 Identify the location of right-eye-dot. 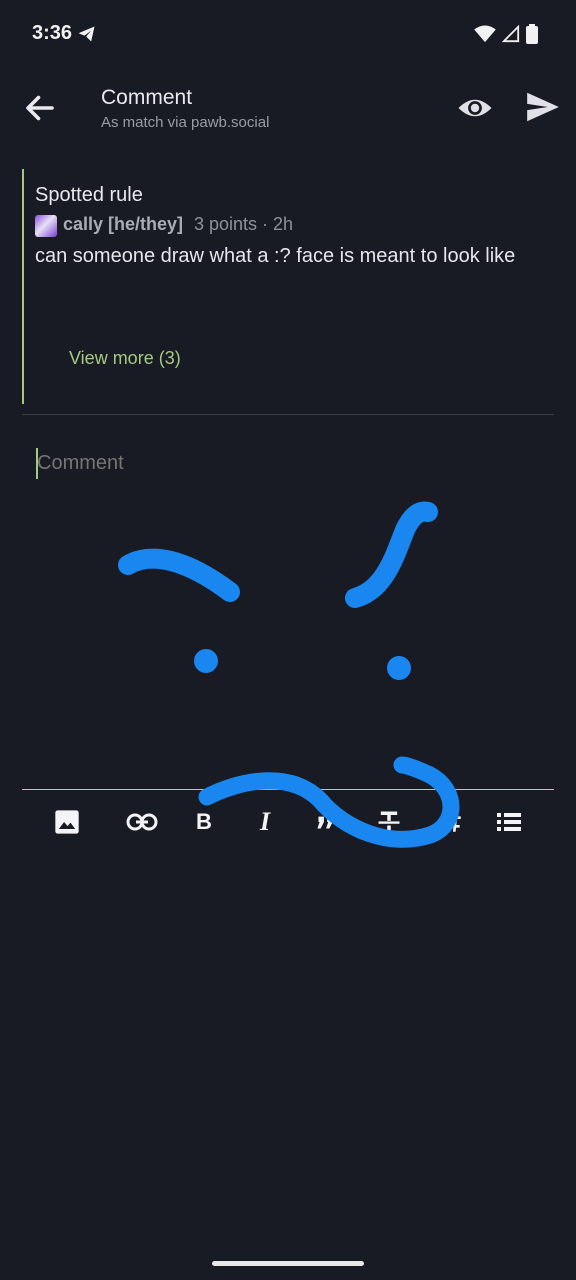
(399, 668).